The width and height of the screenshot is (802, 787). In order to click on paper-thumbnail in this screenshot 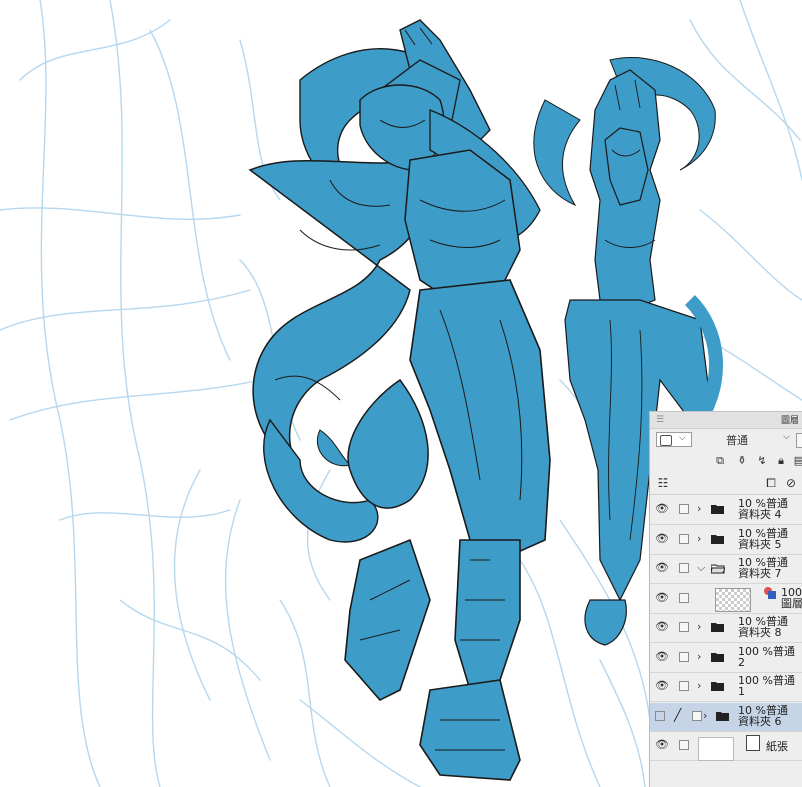, I will do `click(716, 749)`.